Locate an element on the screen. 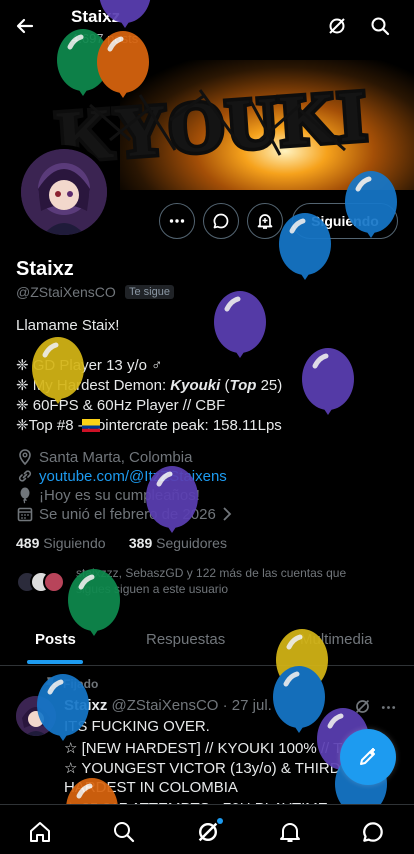 This screenshot has height=854, width=414. birthday-text: ¡Hoy es su cumpleaños! is located at coordinates (119, 495).